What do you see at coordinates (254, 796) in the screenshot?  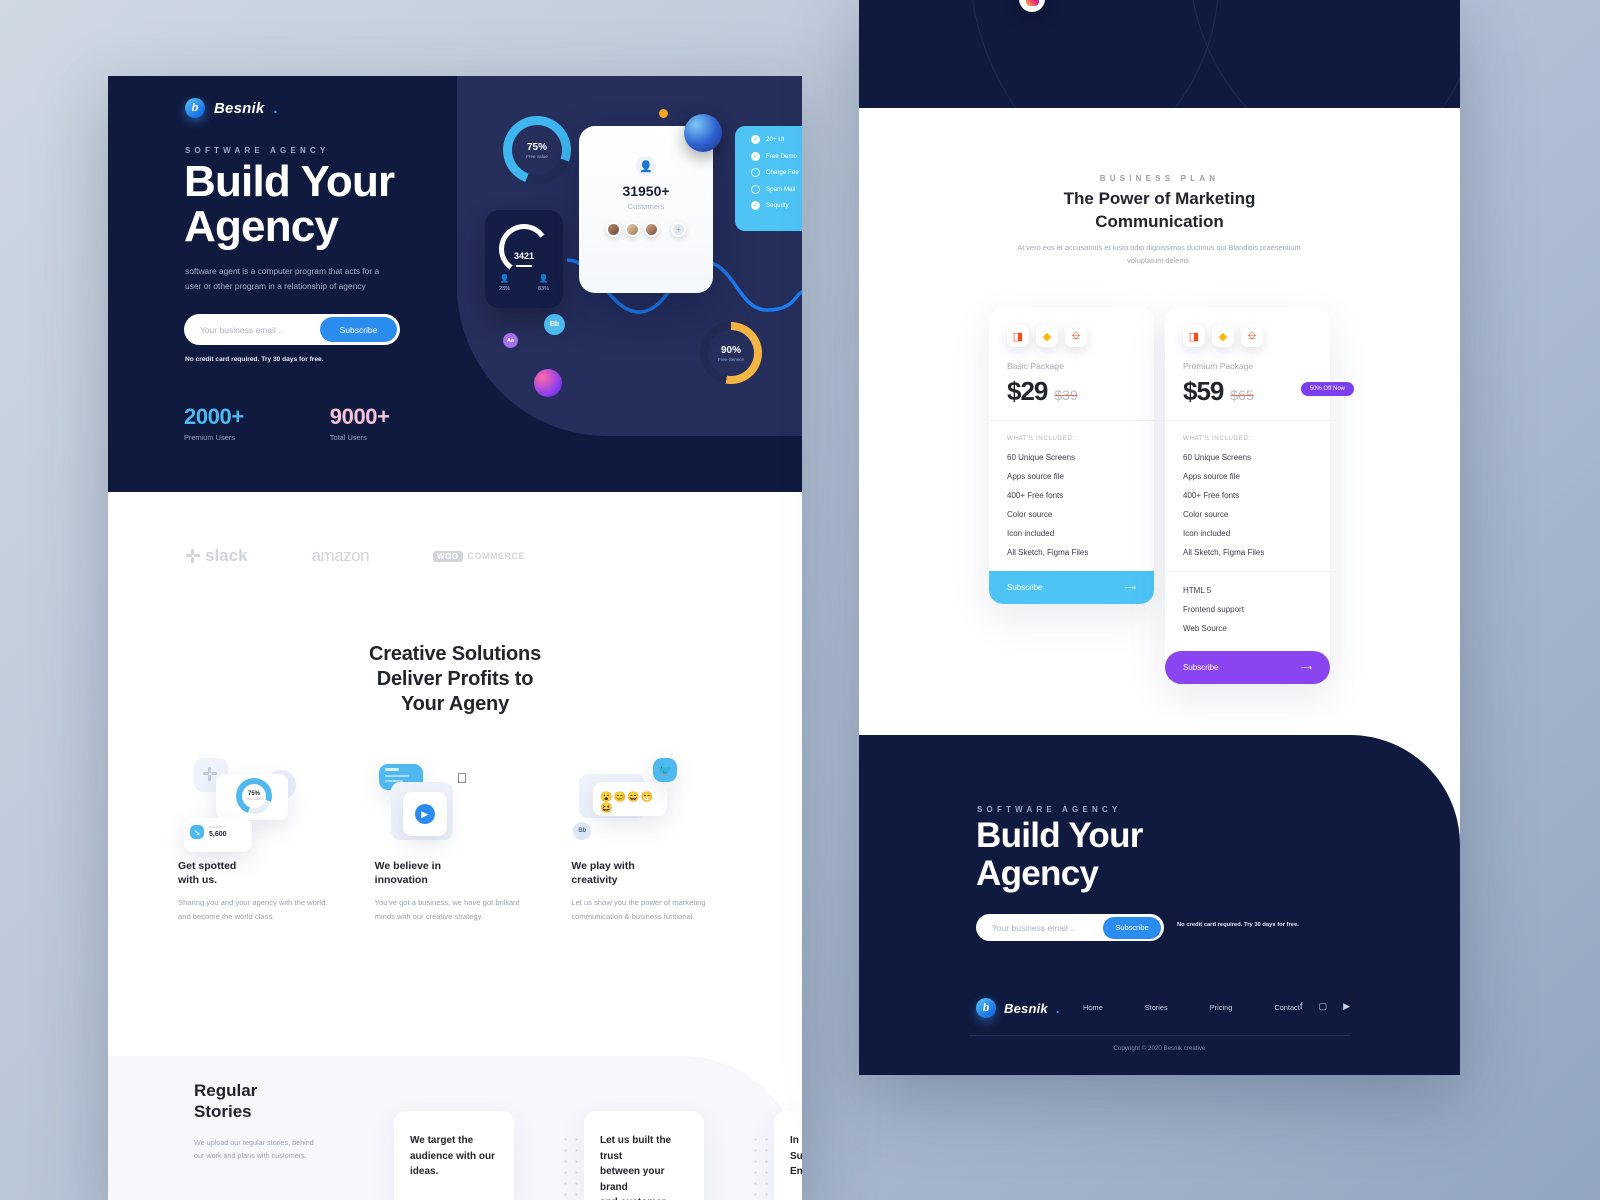 I see `progress-ring-75: 75% Free value` at bounding box center [254, 796].